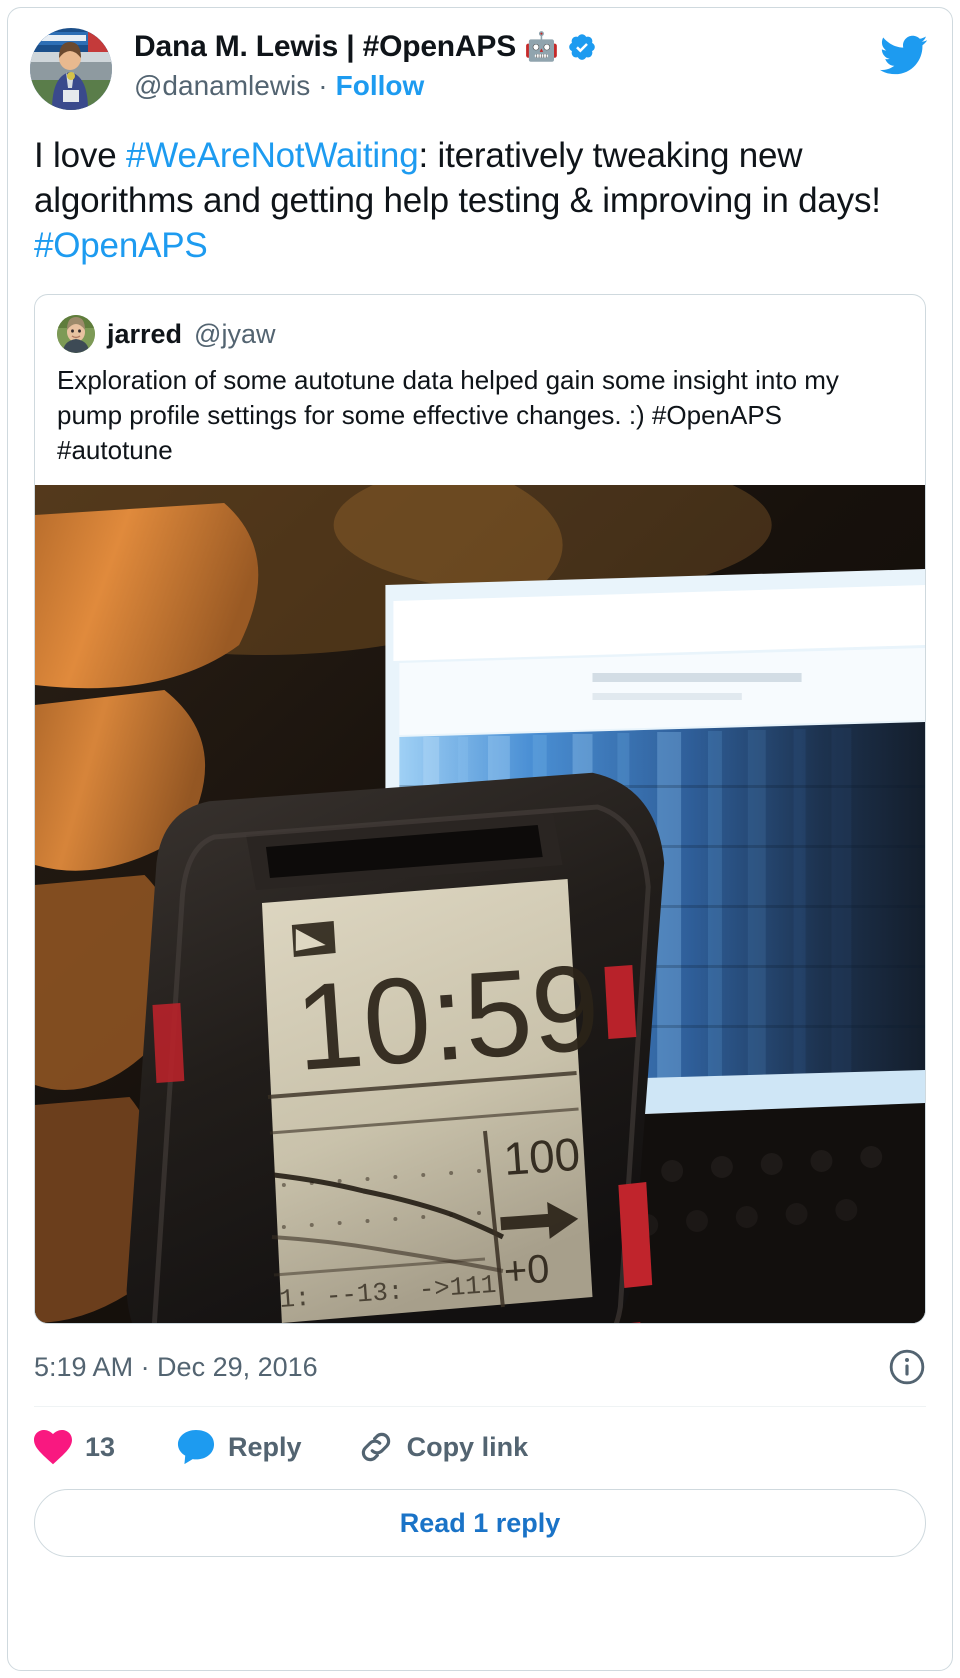  What do you see at coordinates (272, 155) in the screenshot?
I see `hashtag-wearenotwaiting: #WeAreNotWaiting` at bounding box center [272, 155].